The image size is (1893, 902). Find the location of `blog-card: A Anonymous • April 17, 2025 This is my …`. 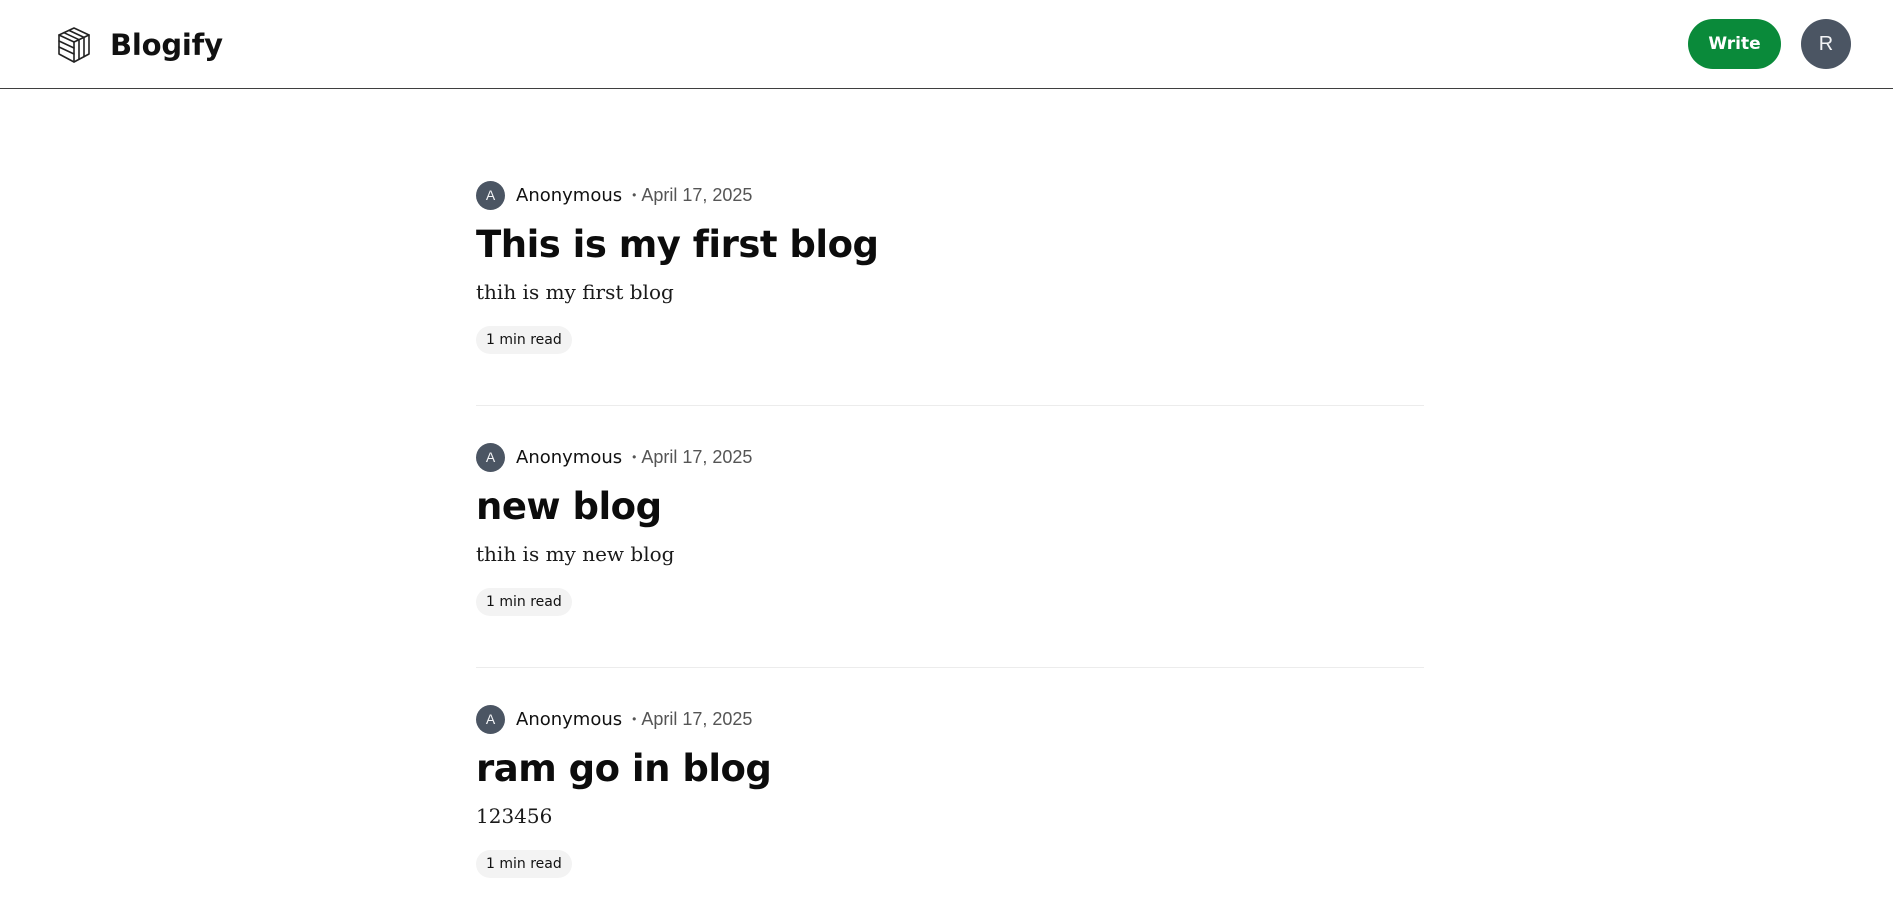

blog-card: A Anonymous • April 17, 2025 This is my … is located at coordinates (950, 292).